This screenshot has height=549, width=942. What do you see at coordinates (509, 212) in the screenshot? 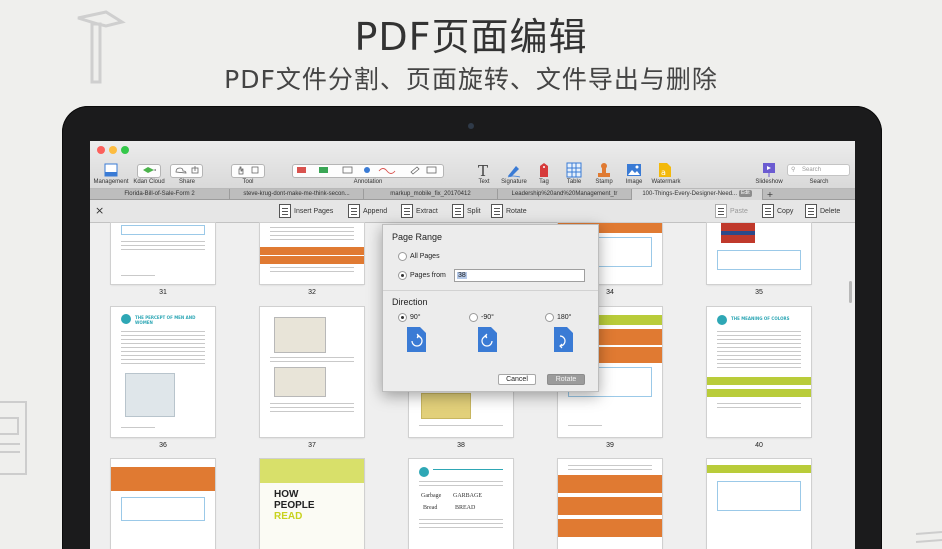
I see `rotate-button: Rotate` at bounding box center [509, 212].